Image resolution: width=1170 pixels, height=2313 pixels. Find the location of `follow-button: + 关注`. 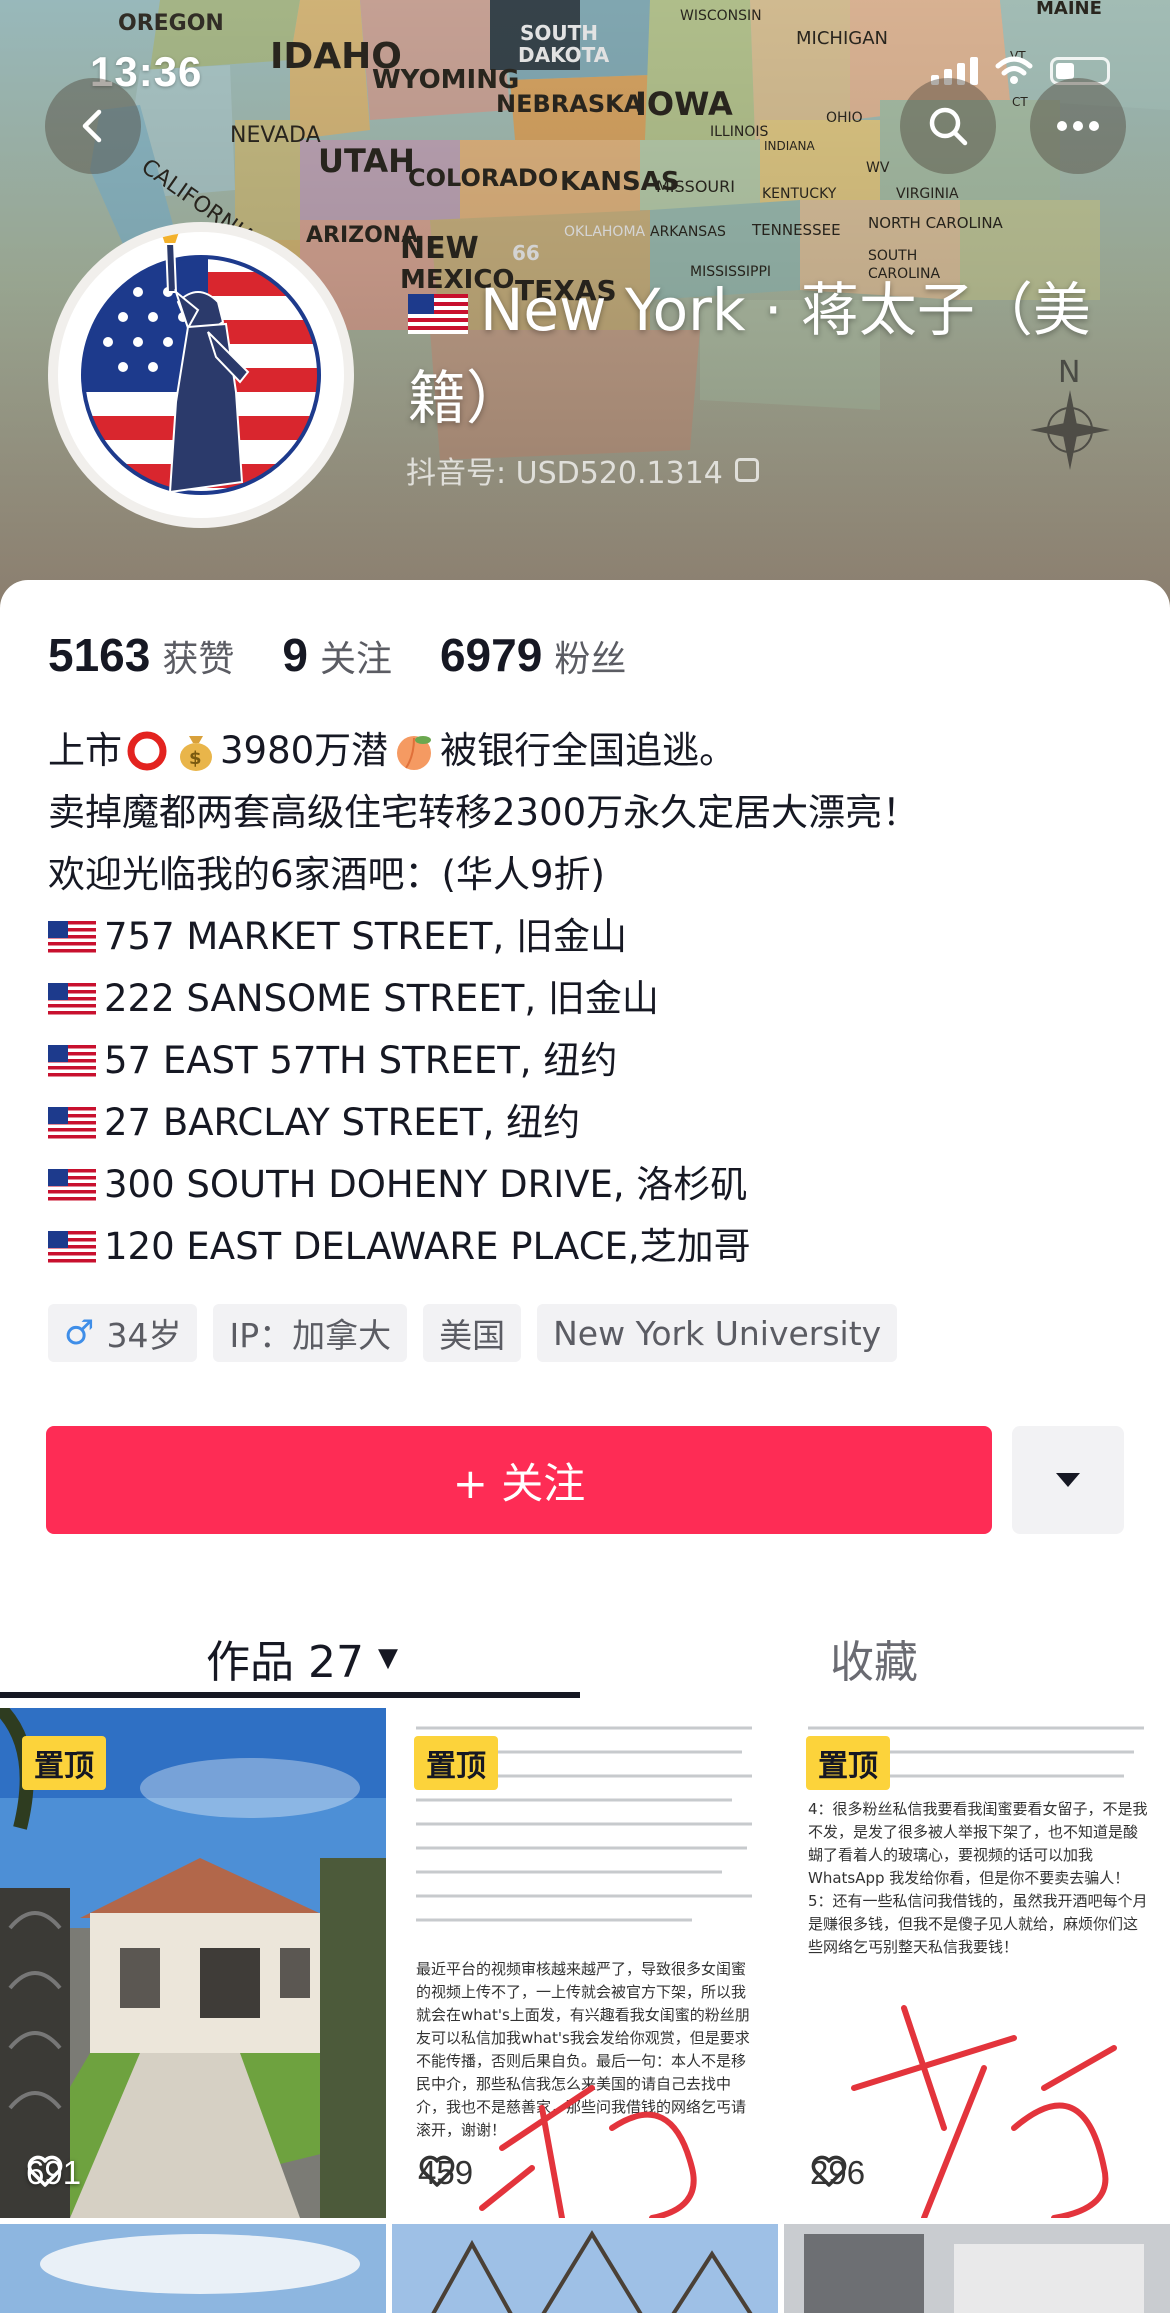

follow-button: + 关注 is located at coordinates (519, 1480).